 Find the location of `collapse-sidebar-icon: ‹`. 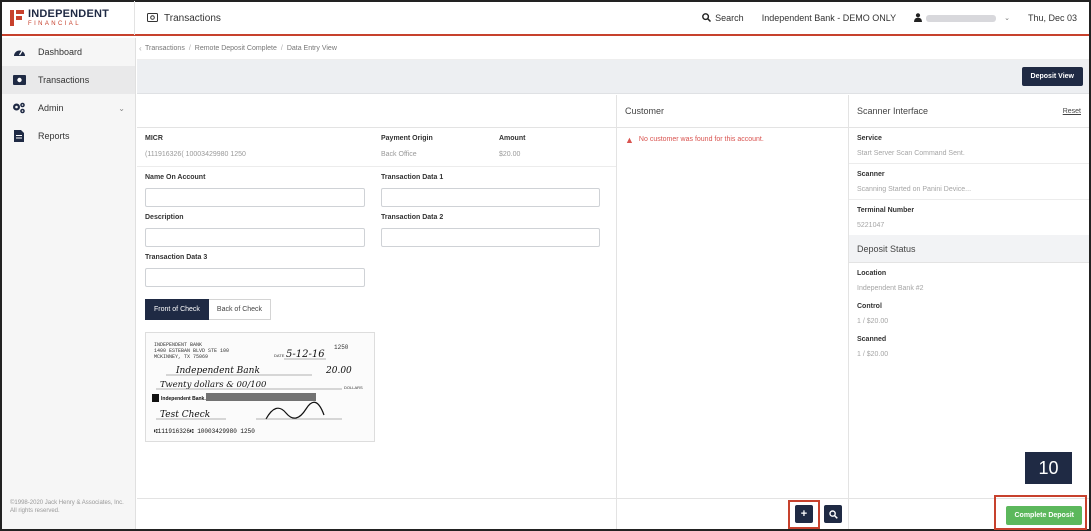

collapse-sidebar-icon: ‹ is located at coordinates (140, 48).